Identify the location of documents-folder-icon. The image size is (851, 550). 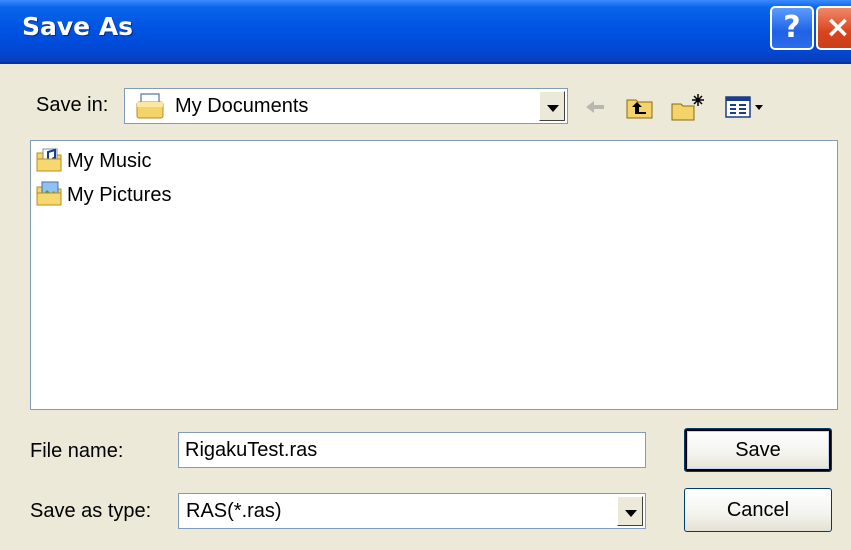
(150, 108).